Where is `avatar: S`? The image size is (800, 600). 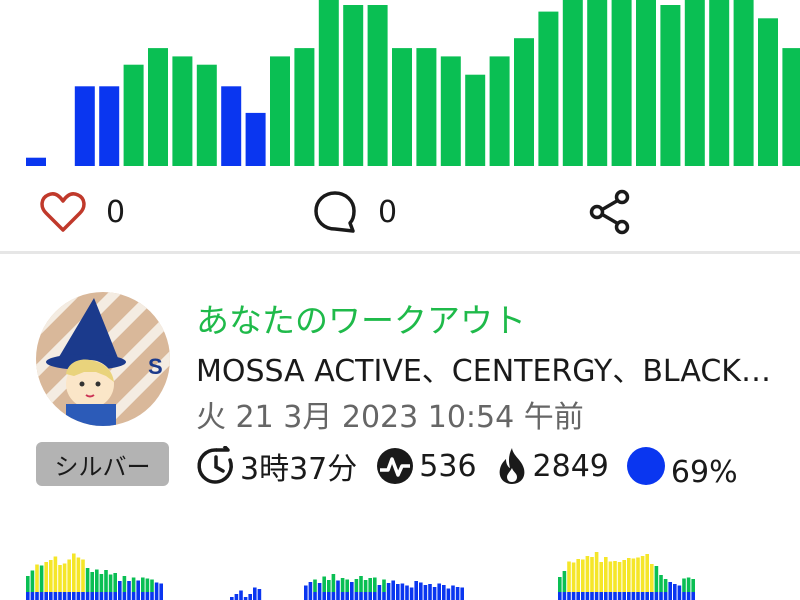 avatar: S is located at coordinates (103, 359).